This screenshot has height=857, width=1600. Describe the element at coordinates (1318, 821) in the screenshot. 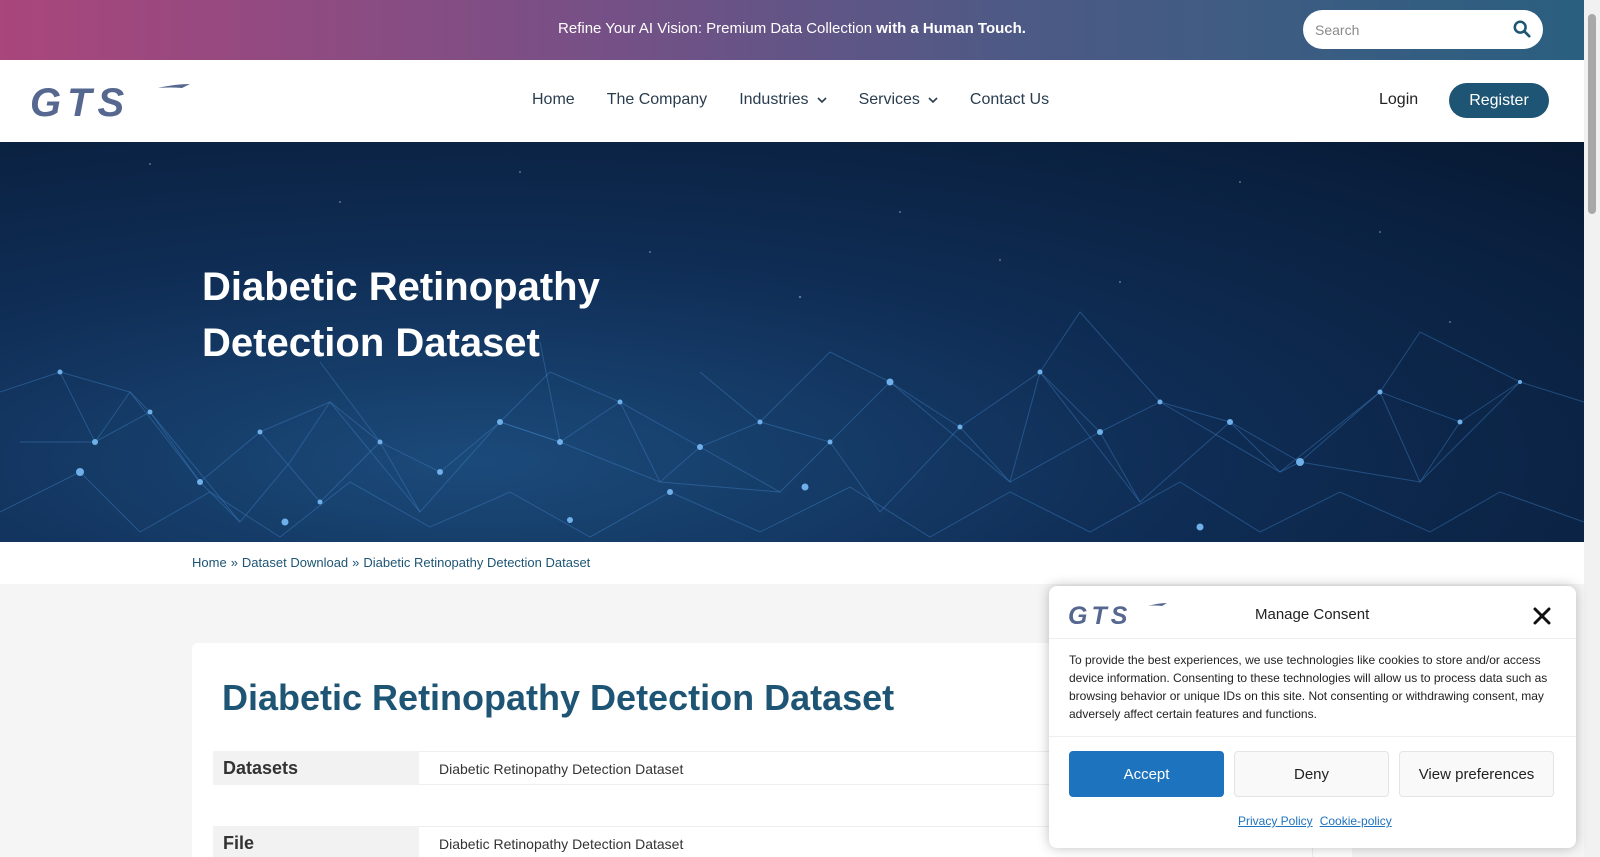

I see `consent-links: Privacy Policy Cookie-policy` at that location.